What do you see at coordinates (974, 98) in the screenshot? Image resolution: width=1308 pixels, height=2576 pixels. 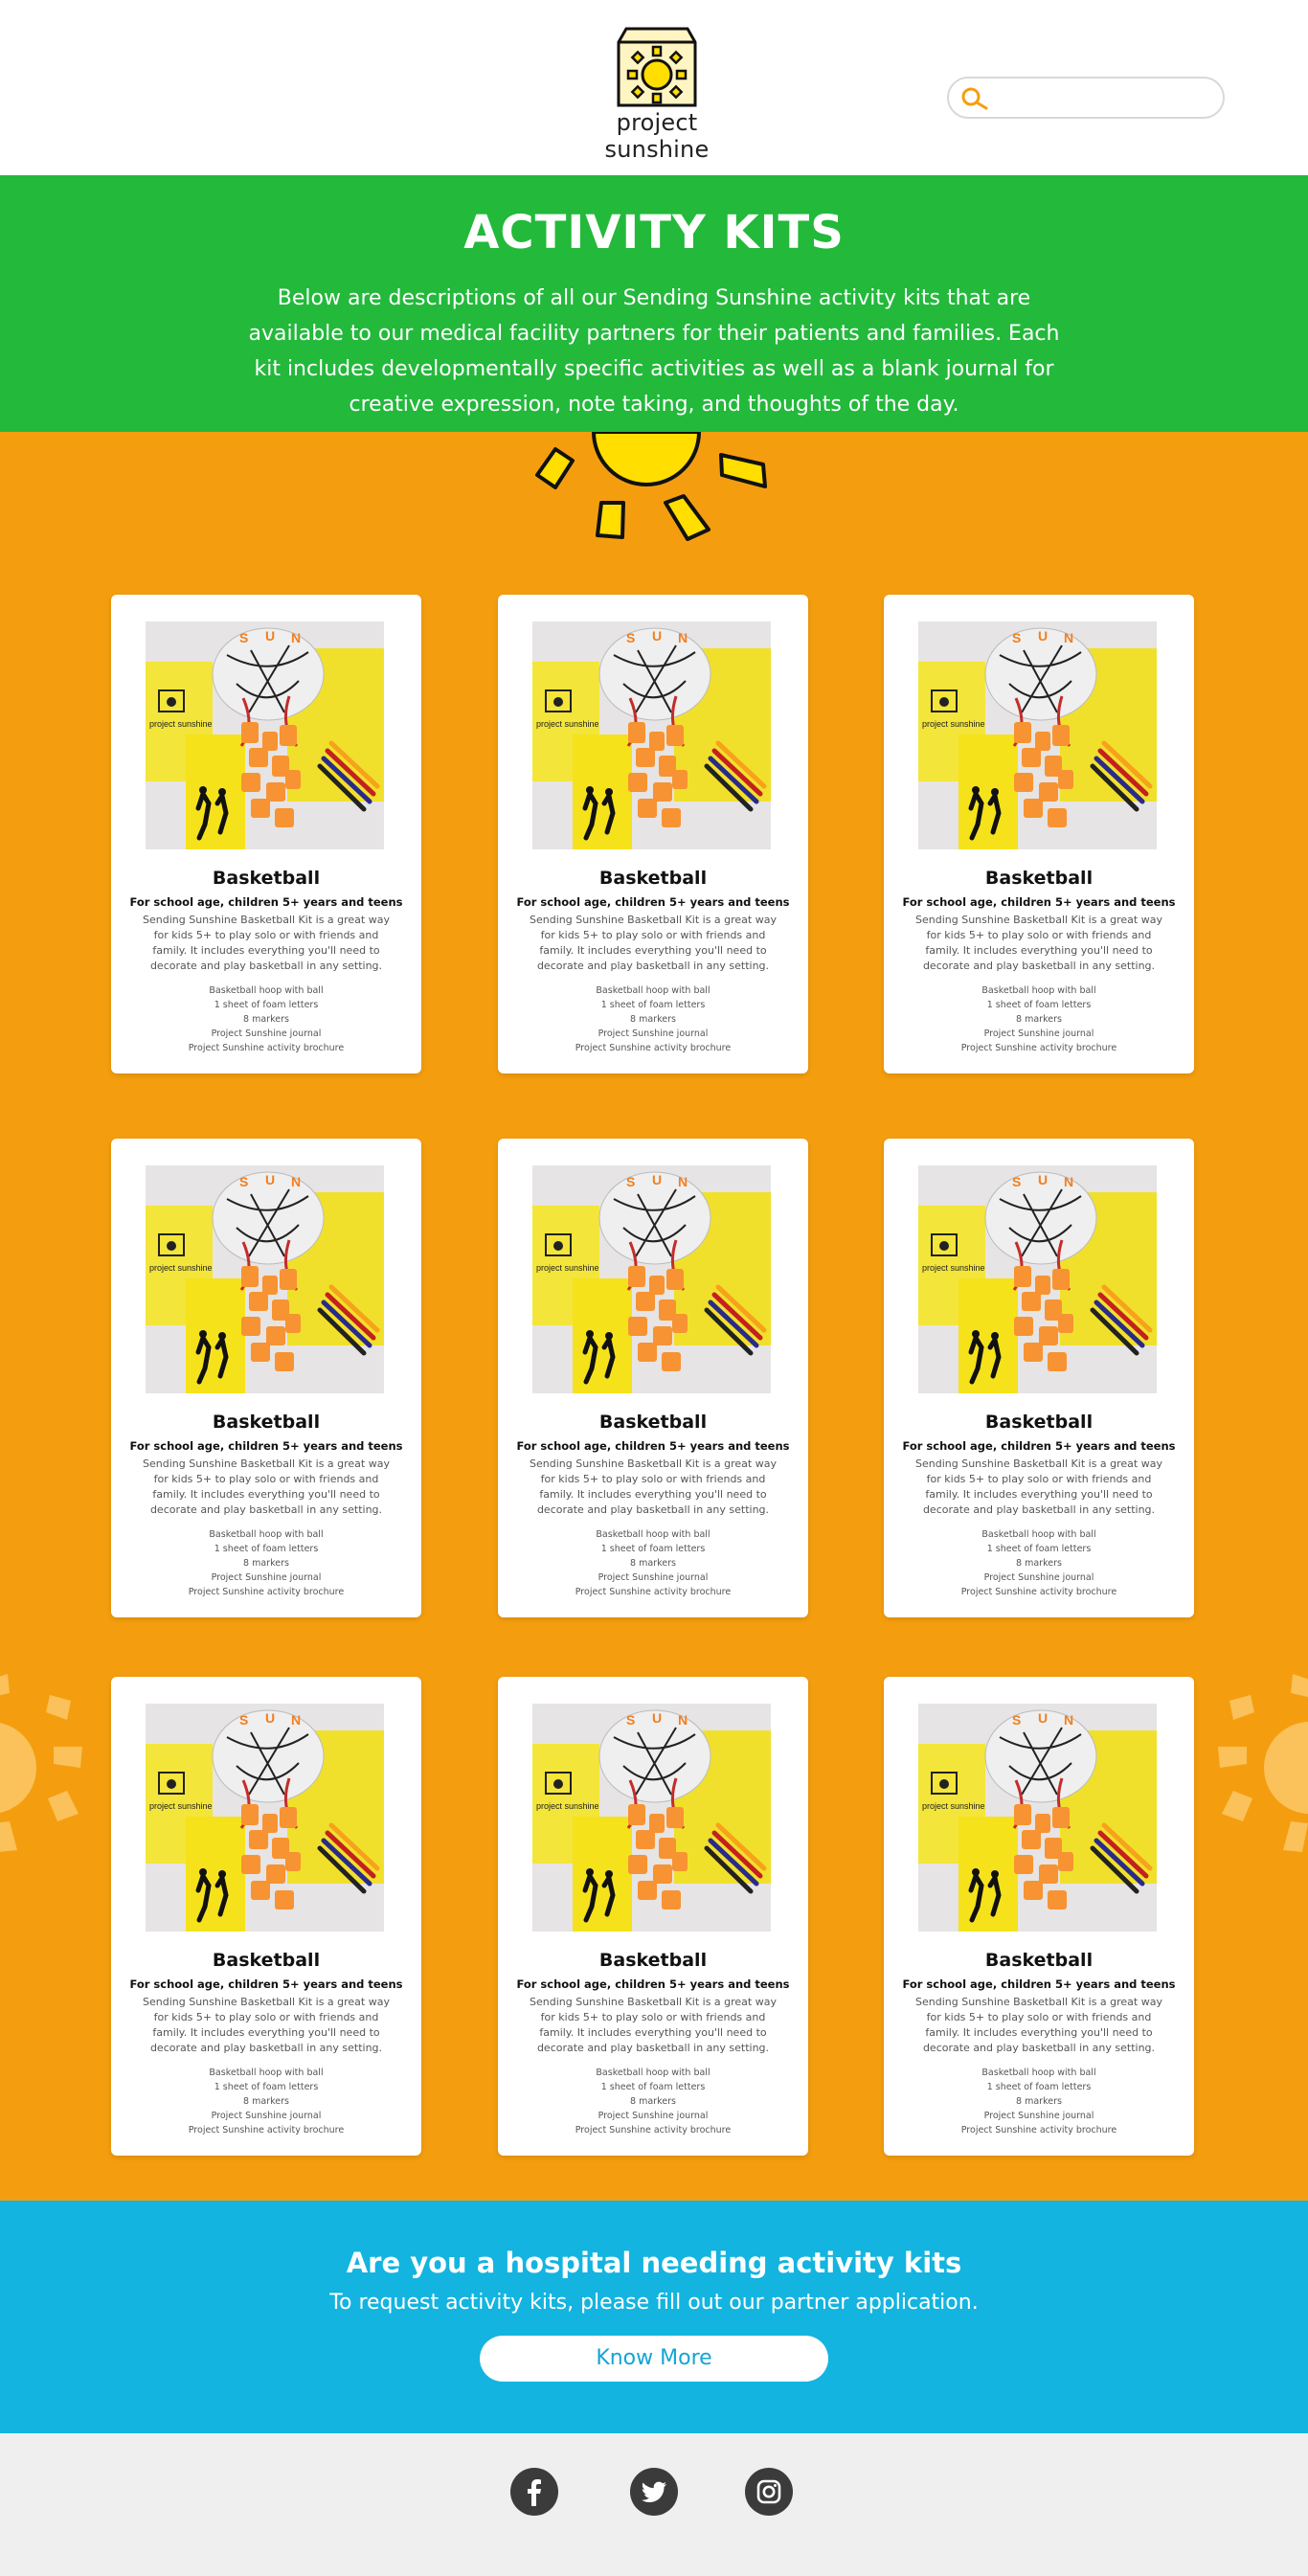 I see `search-icon` at bounding box center [974, 98].